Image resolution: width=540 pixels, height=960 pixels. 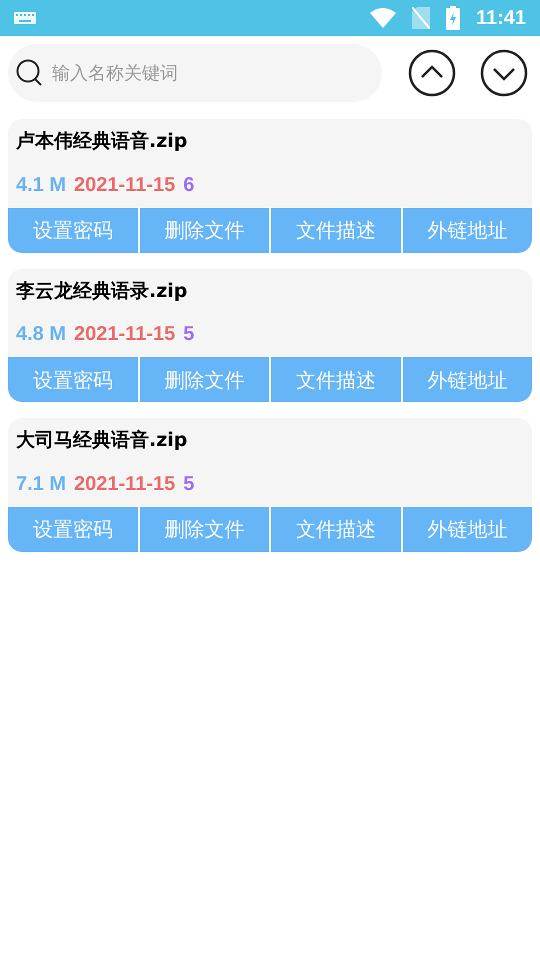 What do you see at coordinates (195, 73) in the screenshot?
I see `search-field: 输入名称关键词` at bounding box center [195, 73].